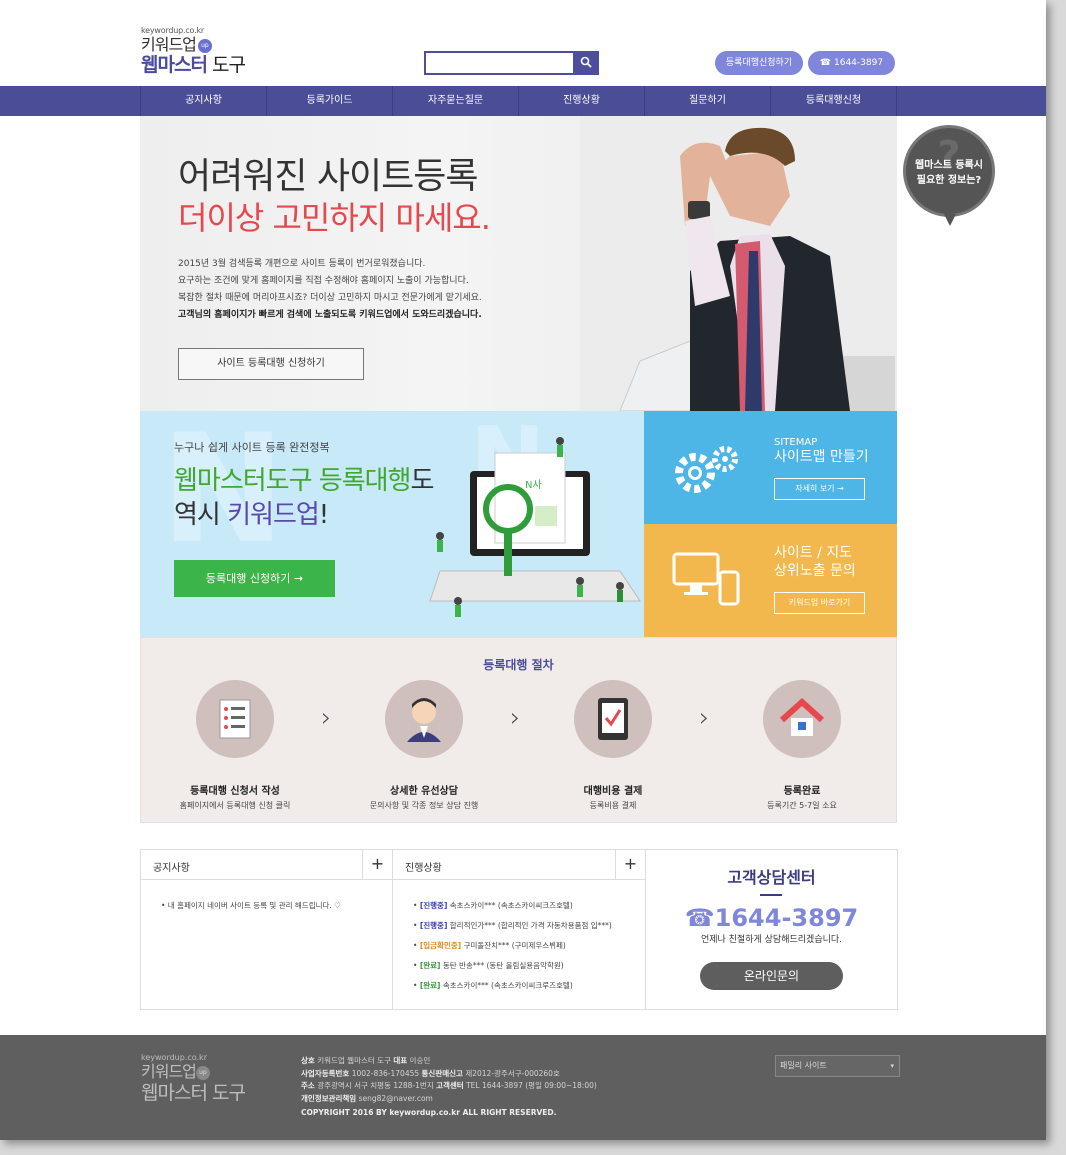  I want to click on nav-item-progress: 진행상황, so click(582, 101).